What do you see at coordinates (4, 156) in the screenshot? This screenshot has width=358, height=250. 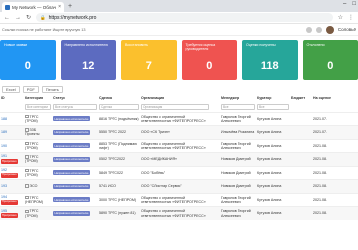 I see `row-id-link: 191` at bounding box center [4, 156].